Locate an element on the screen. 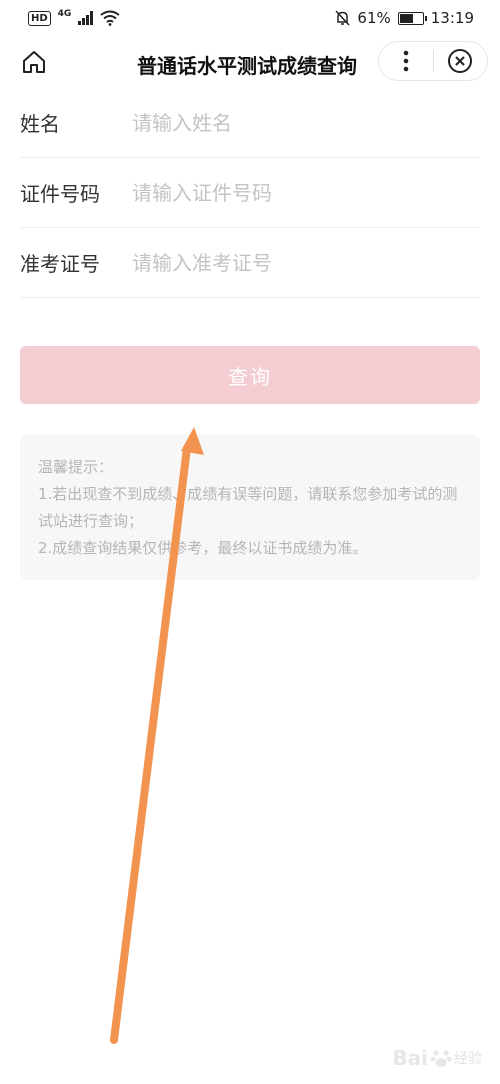 The width and height of the screenshot is (500, 1084). close-circle-icon is located at coordinates (460, 61).